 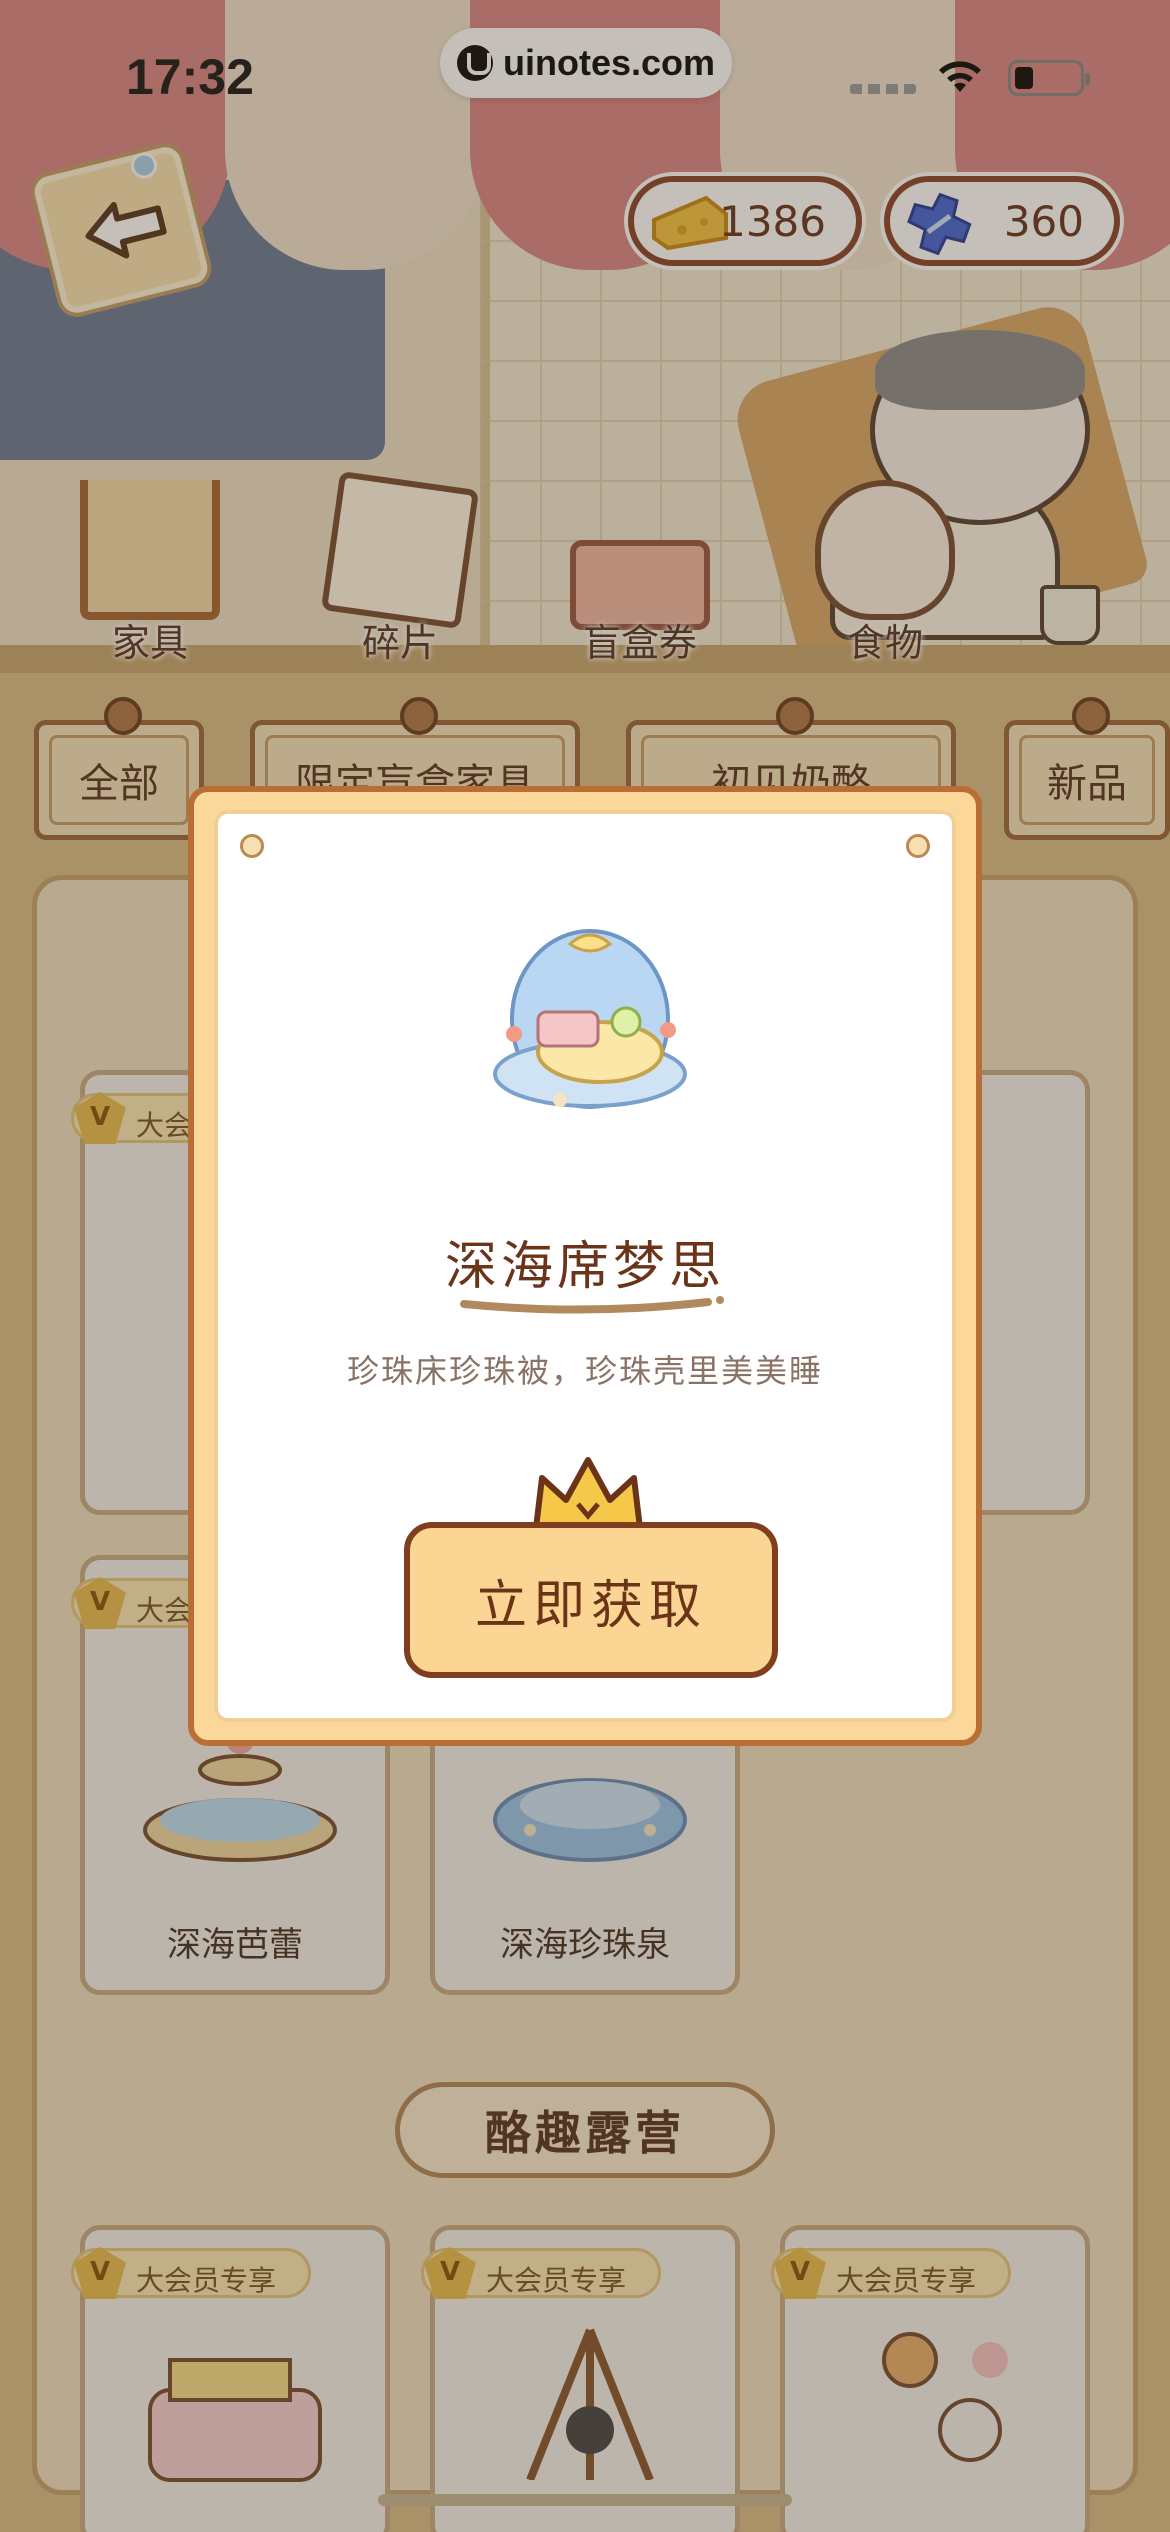 What do you see at coordinates (590, 1019) in the screenshot?
I see `deep-sea-bed-image` at bounding box center [590, 1019].